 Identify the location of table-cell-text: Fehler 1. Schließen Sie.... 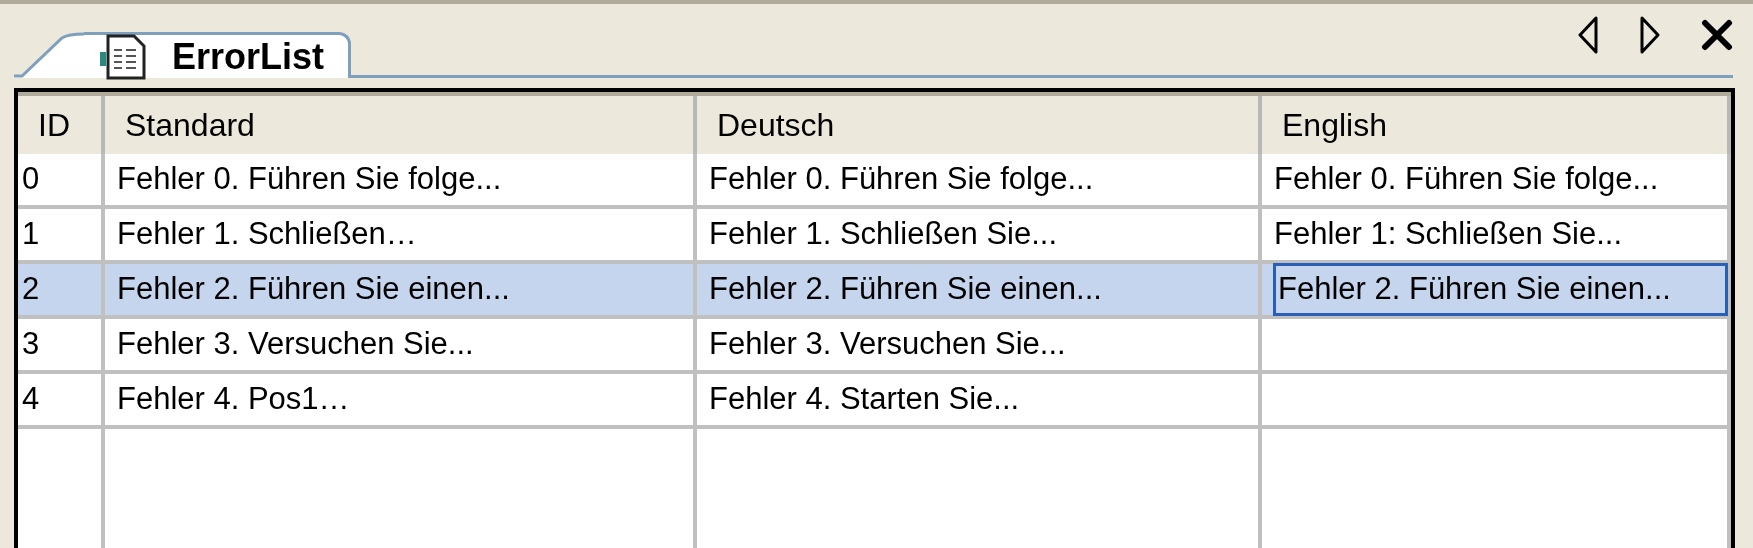
(884, 234).